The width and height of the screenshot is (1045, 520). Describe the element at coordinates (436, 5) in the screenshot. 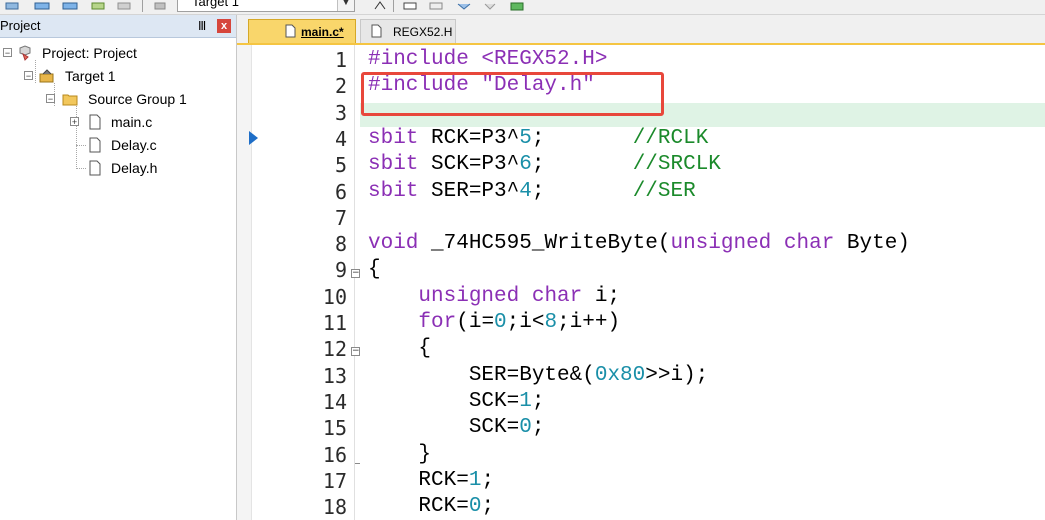

I see `copy-icon` at that location.